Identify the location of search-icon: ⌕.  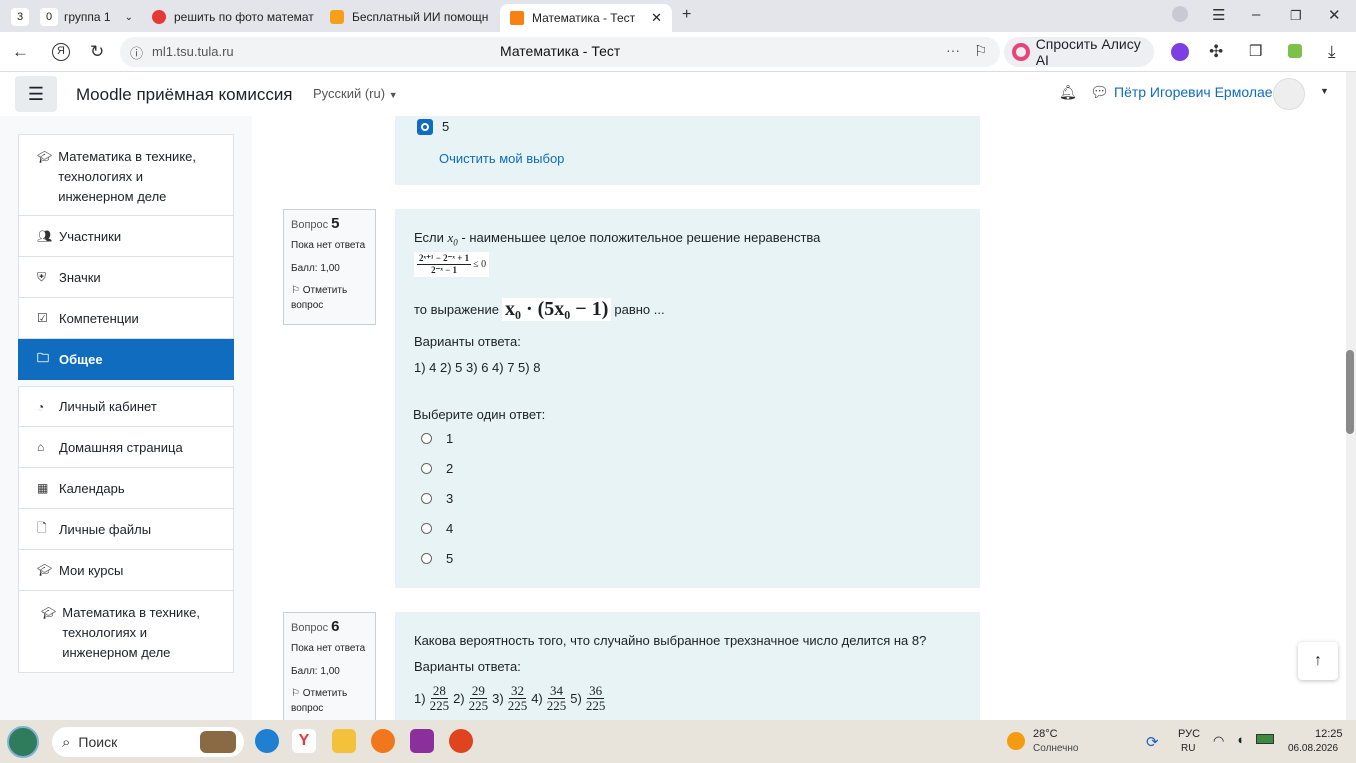
(66, 742).